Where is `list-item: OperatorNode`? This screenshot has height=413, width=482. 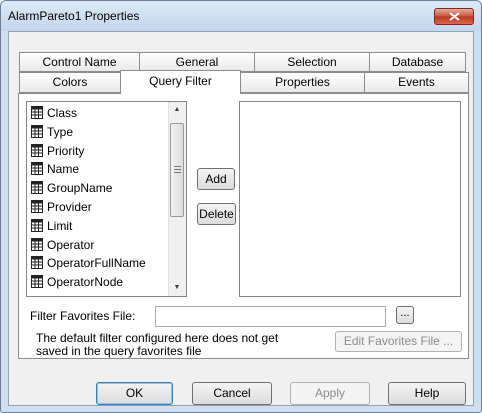
list-item: OperatorNode is located at coordinates (77, 282).